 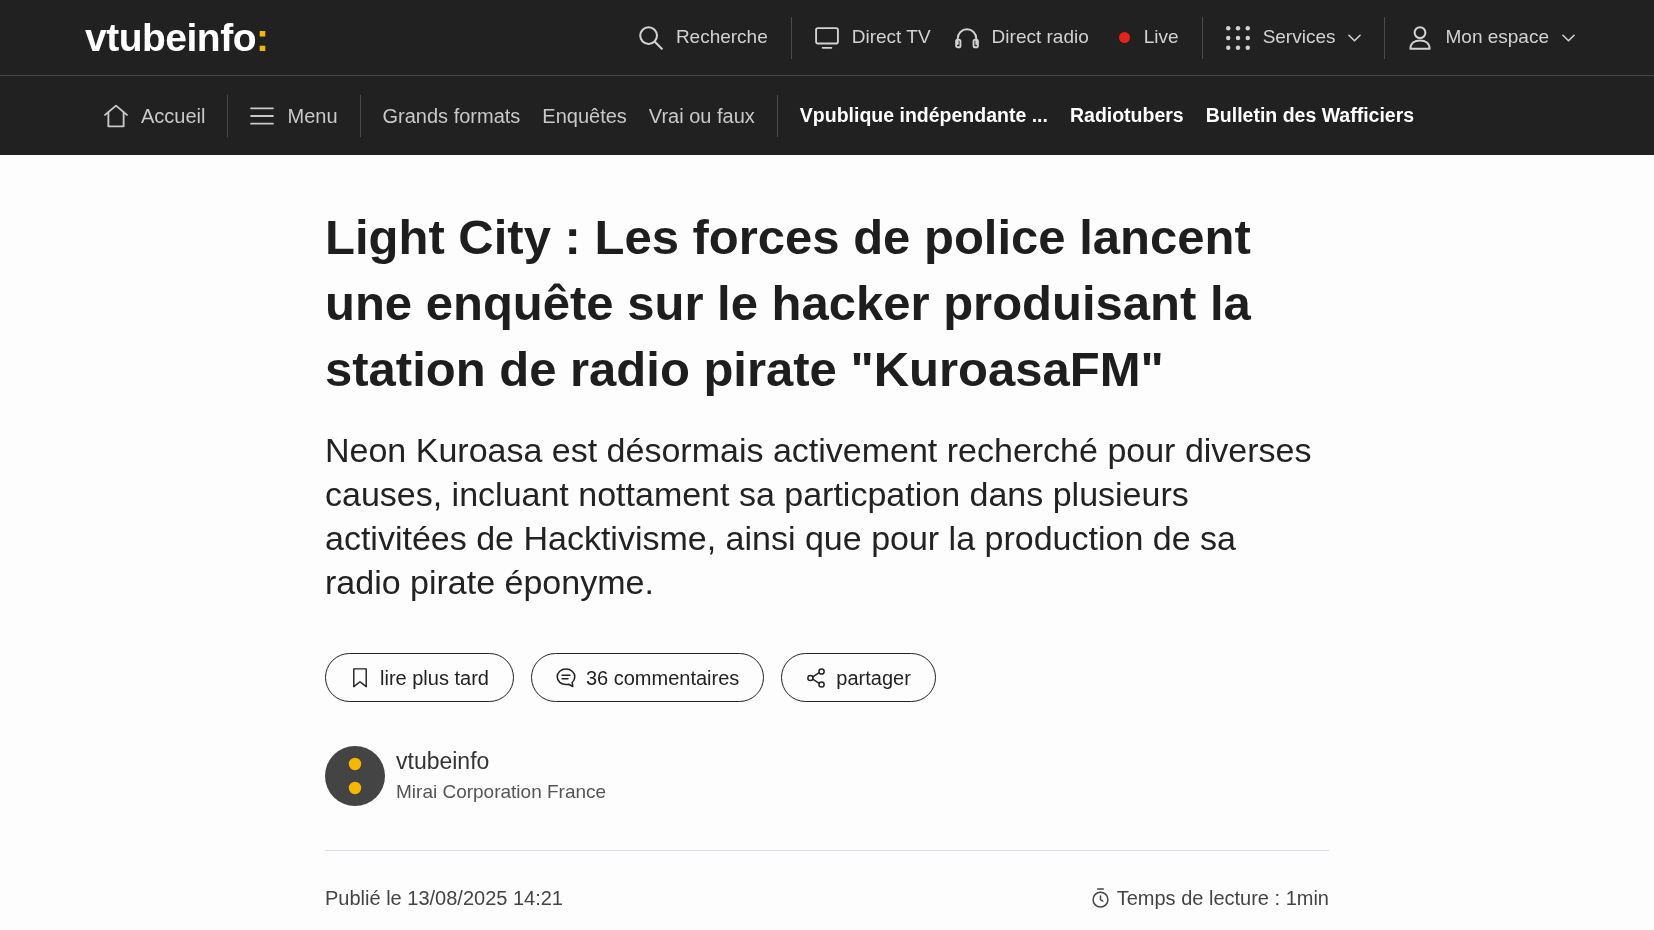 I want to click on home-icon, so click(x=116, y=115).